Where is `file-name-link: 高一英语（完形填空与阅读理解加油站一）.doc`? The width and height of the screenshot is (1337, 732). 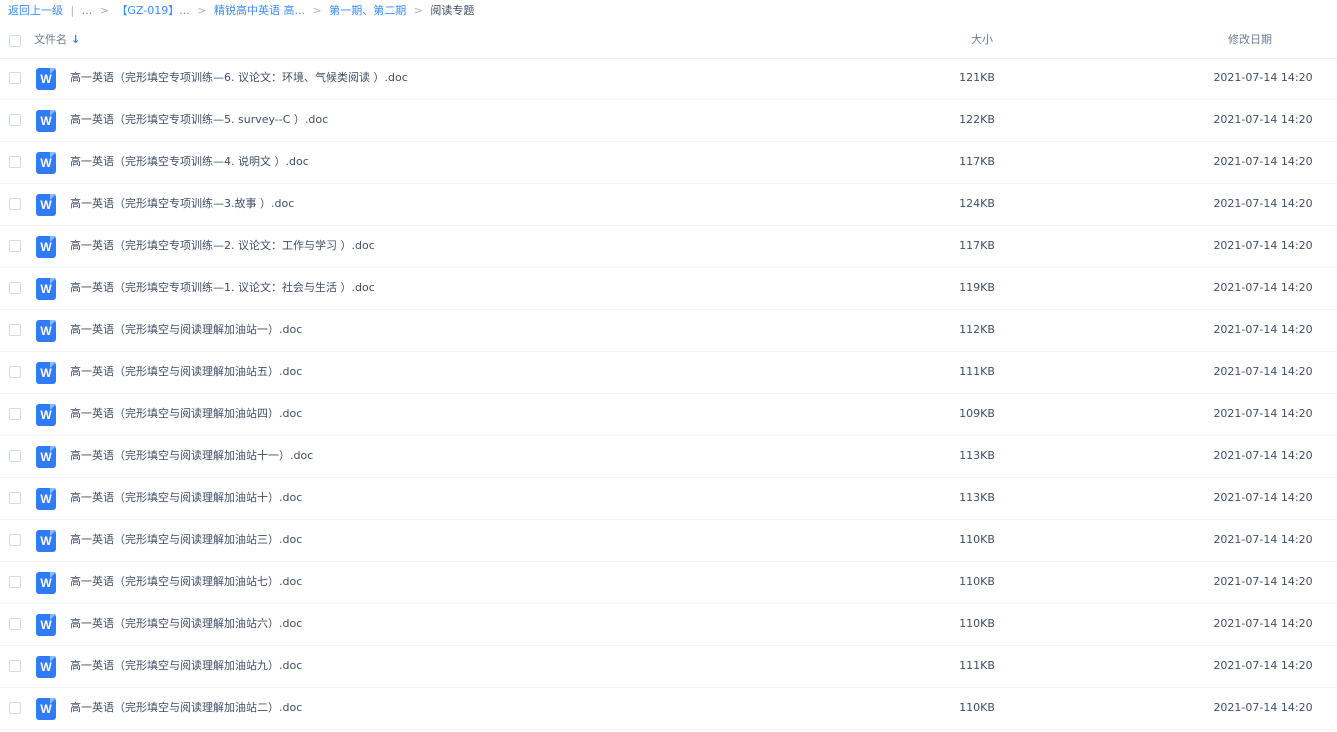 file-name-link: 高一英语（完形填空与阅读理解加油站一）.doc is located at coordinates (186, 330).